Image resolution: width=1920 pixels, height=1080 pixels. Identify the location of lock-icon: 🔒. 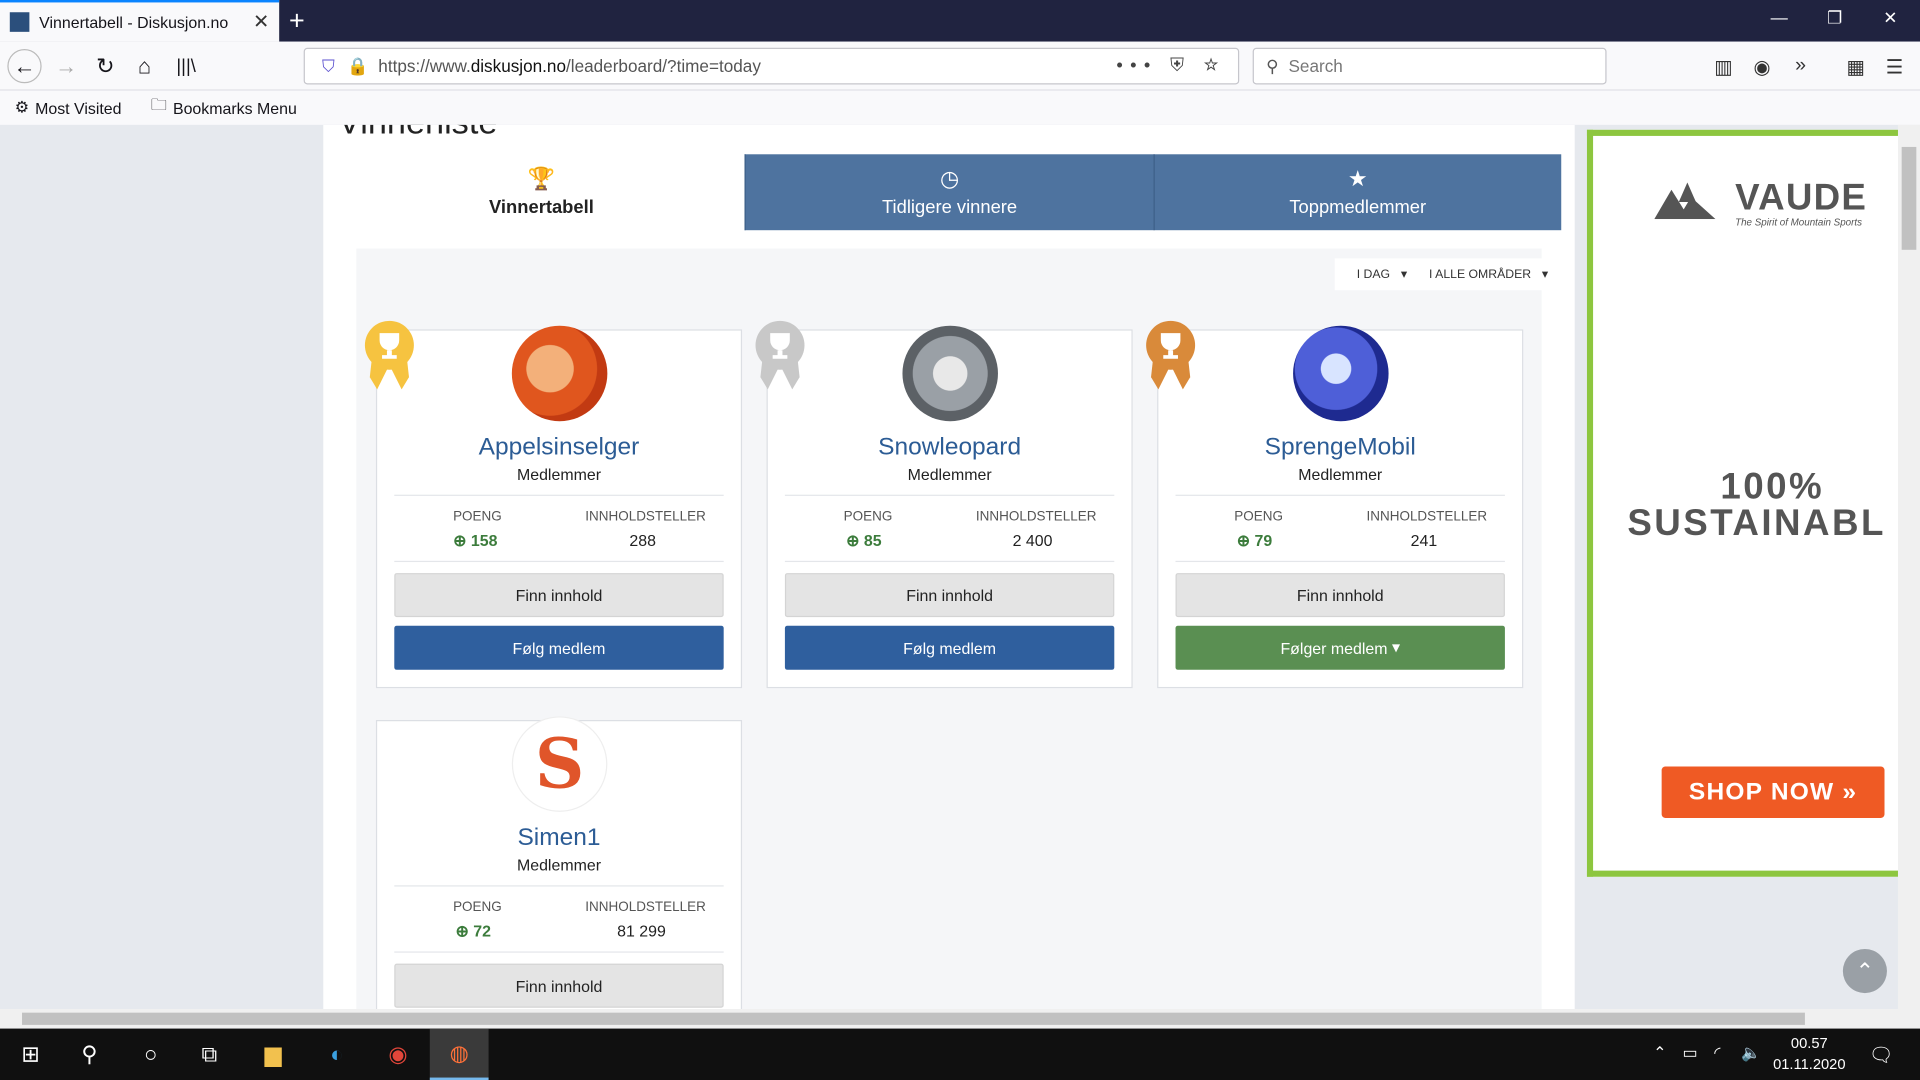
(357, 66).